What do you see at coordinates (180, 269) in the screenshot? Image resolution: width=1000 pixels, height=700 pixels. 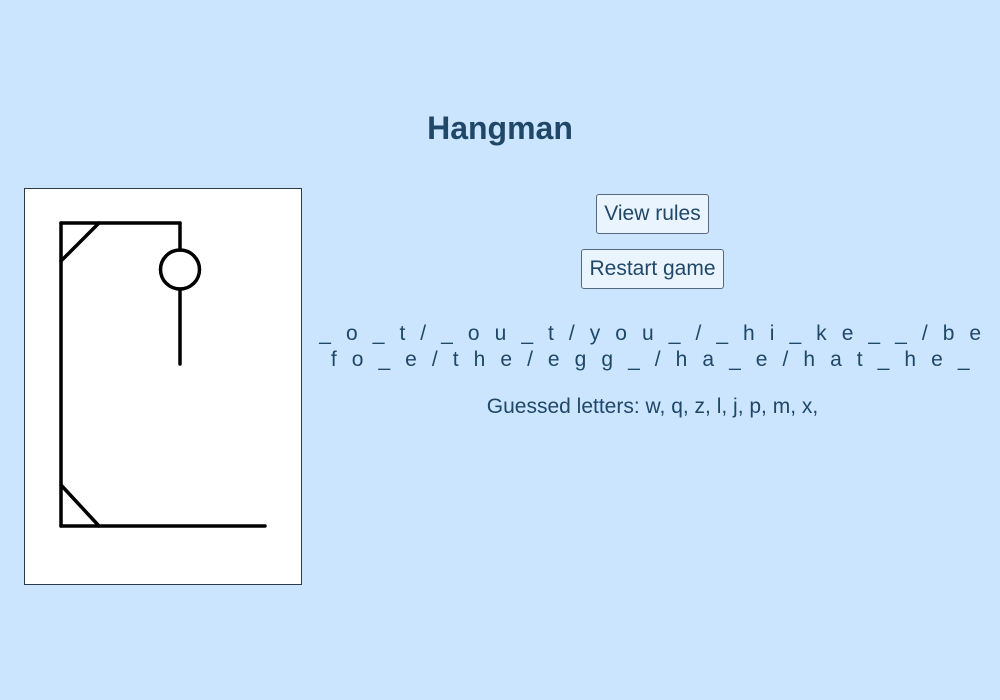 I see `hangman-head` at bounding box center [180, 269].